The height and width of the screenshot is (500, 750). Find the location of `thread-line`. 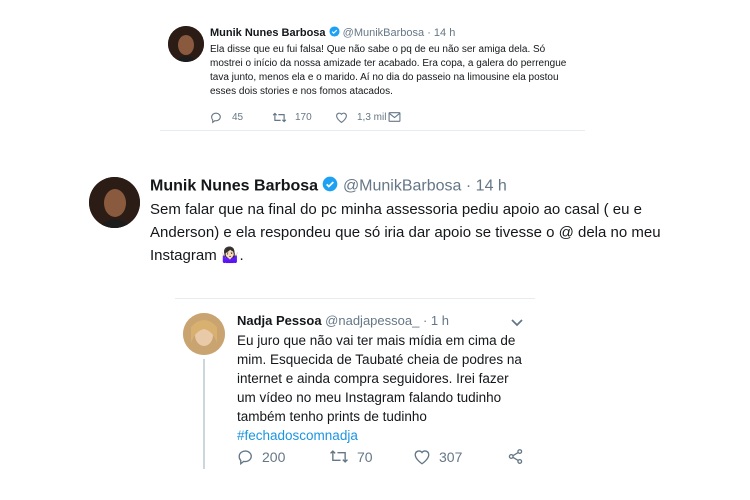

thread-line is located at coordinates (204, 414).